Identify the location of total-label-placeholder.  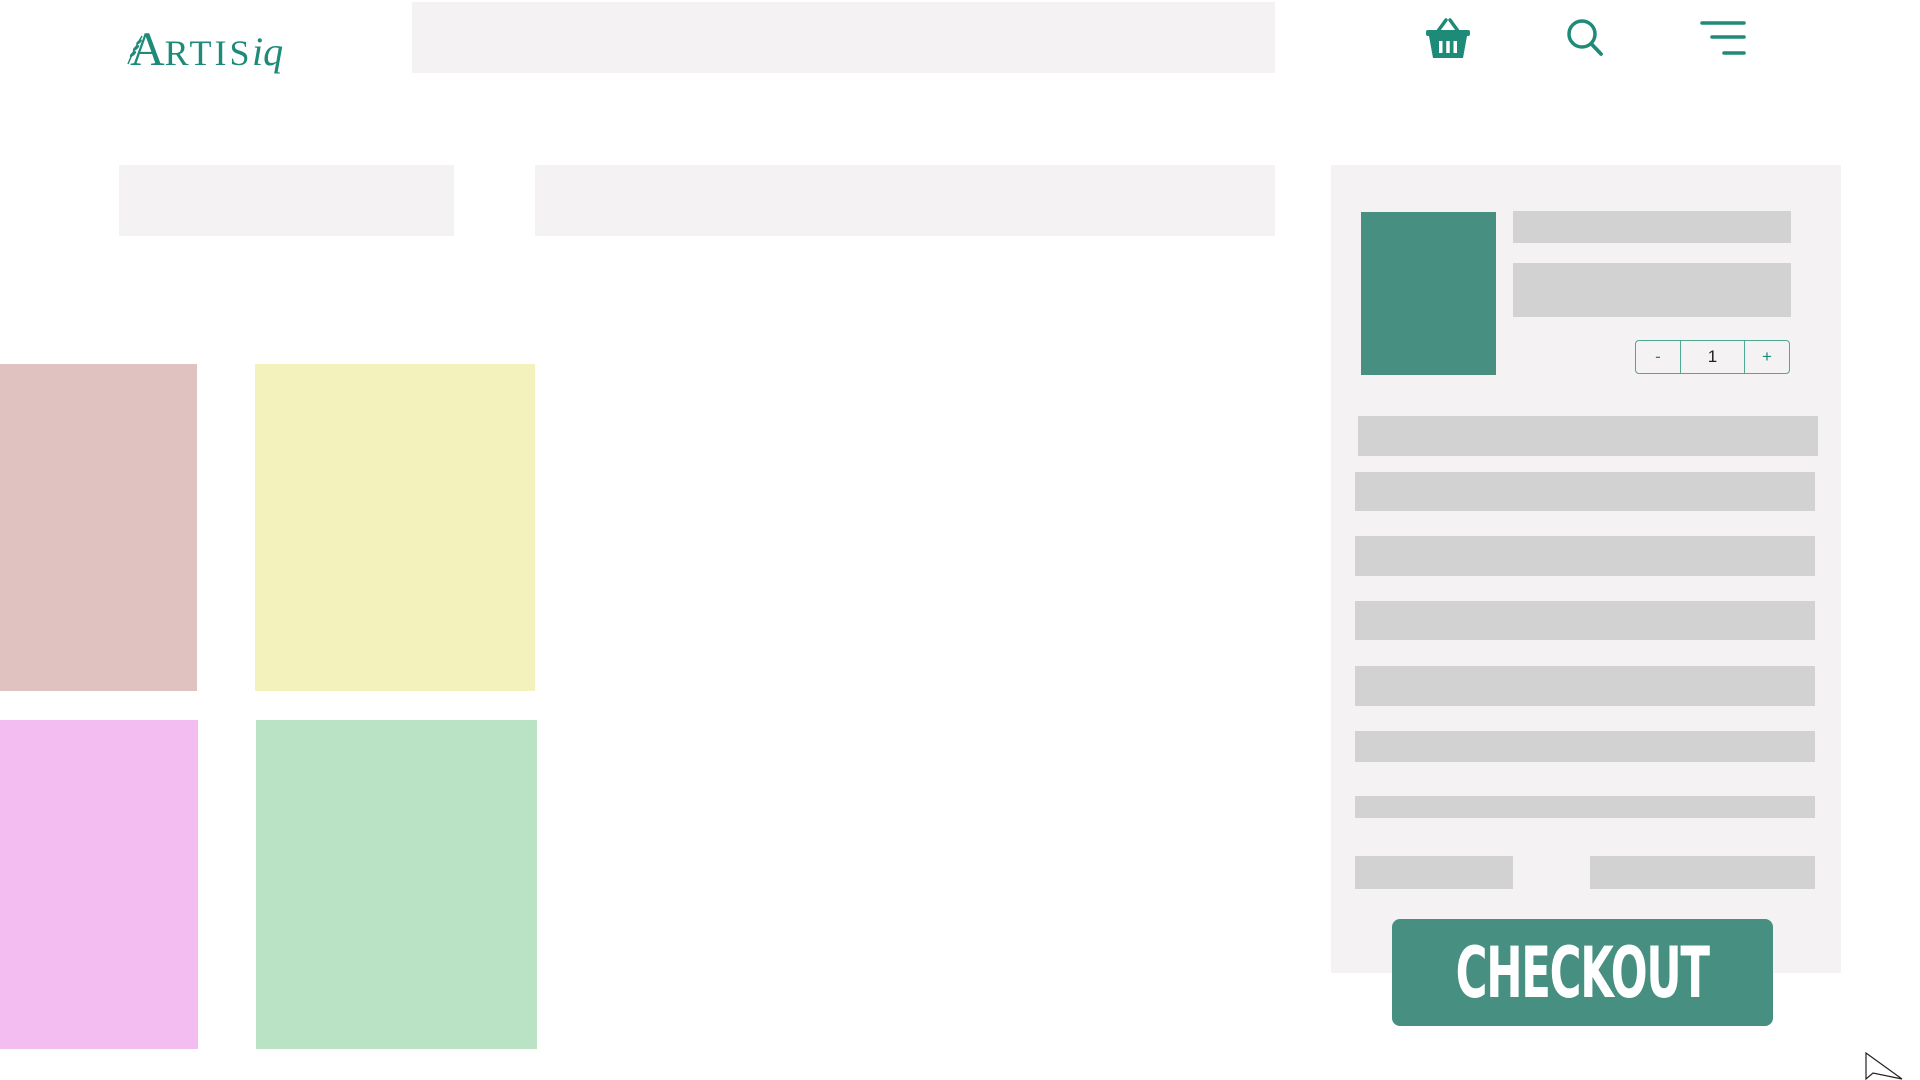
(1434, 872).